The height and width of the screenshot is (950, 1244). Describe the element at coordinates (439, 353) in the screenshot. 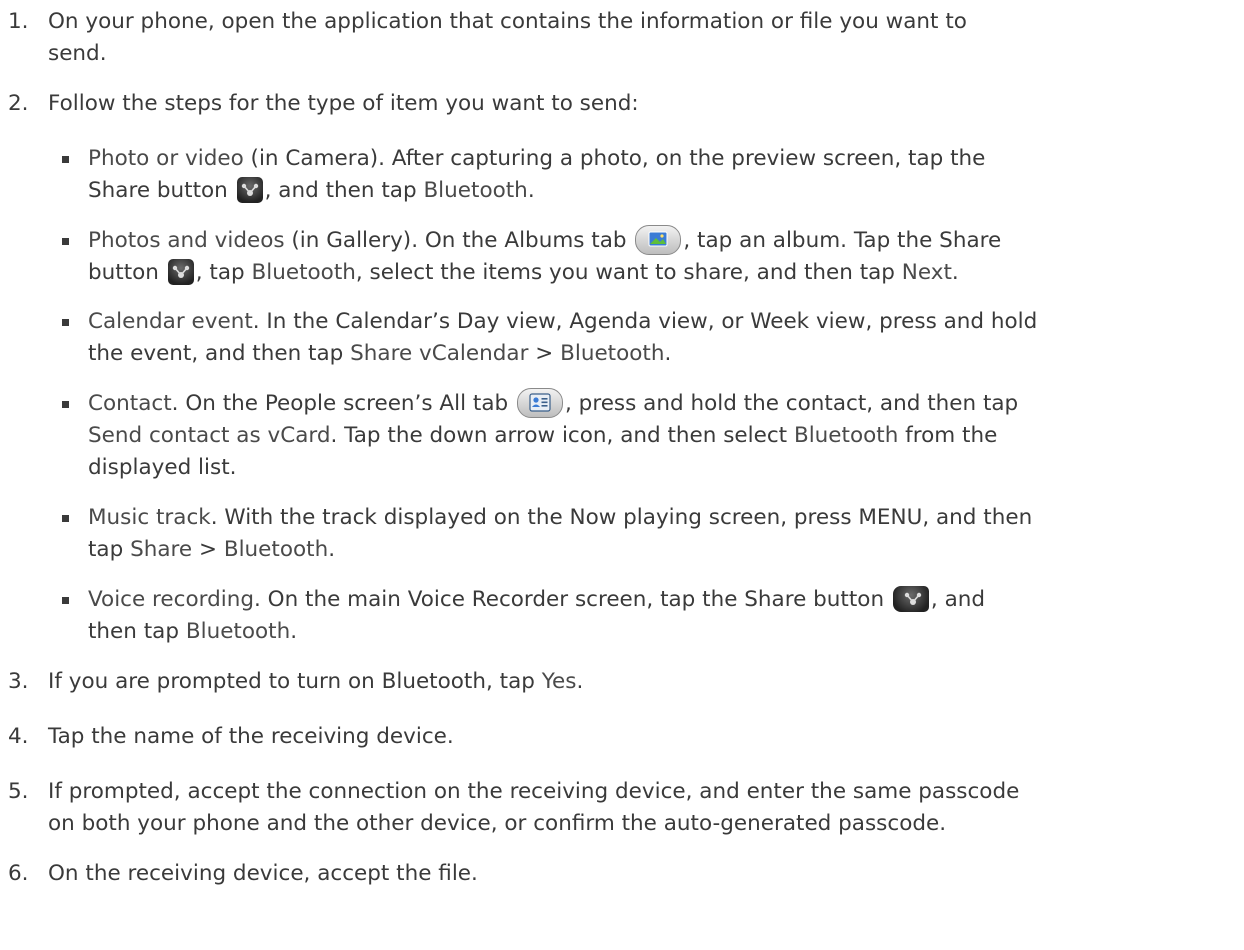

I see `keyword: Share vCalendar` at that location.